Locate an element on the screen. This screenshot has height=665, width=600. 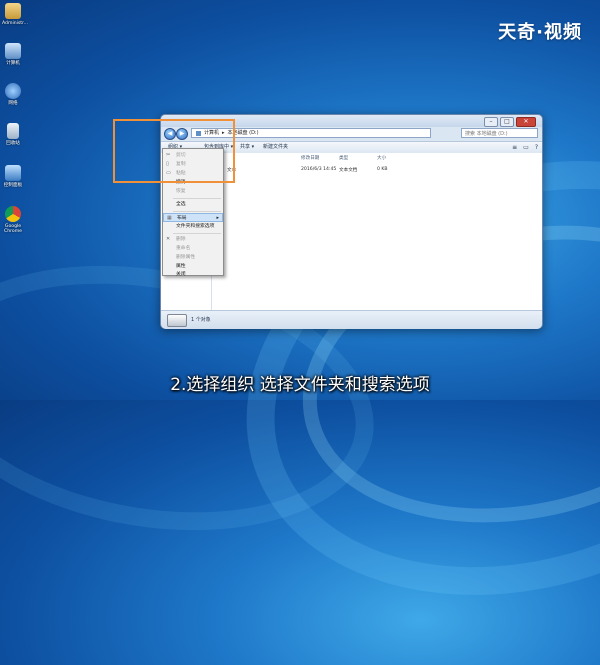
menu-item-layout: ▦ 布局 ▸ is located at coordinates (193, 217).